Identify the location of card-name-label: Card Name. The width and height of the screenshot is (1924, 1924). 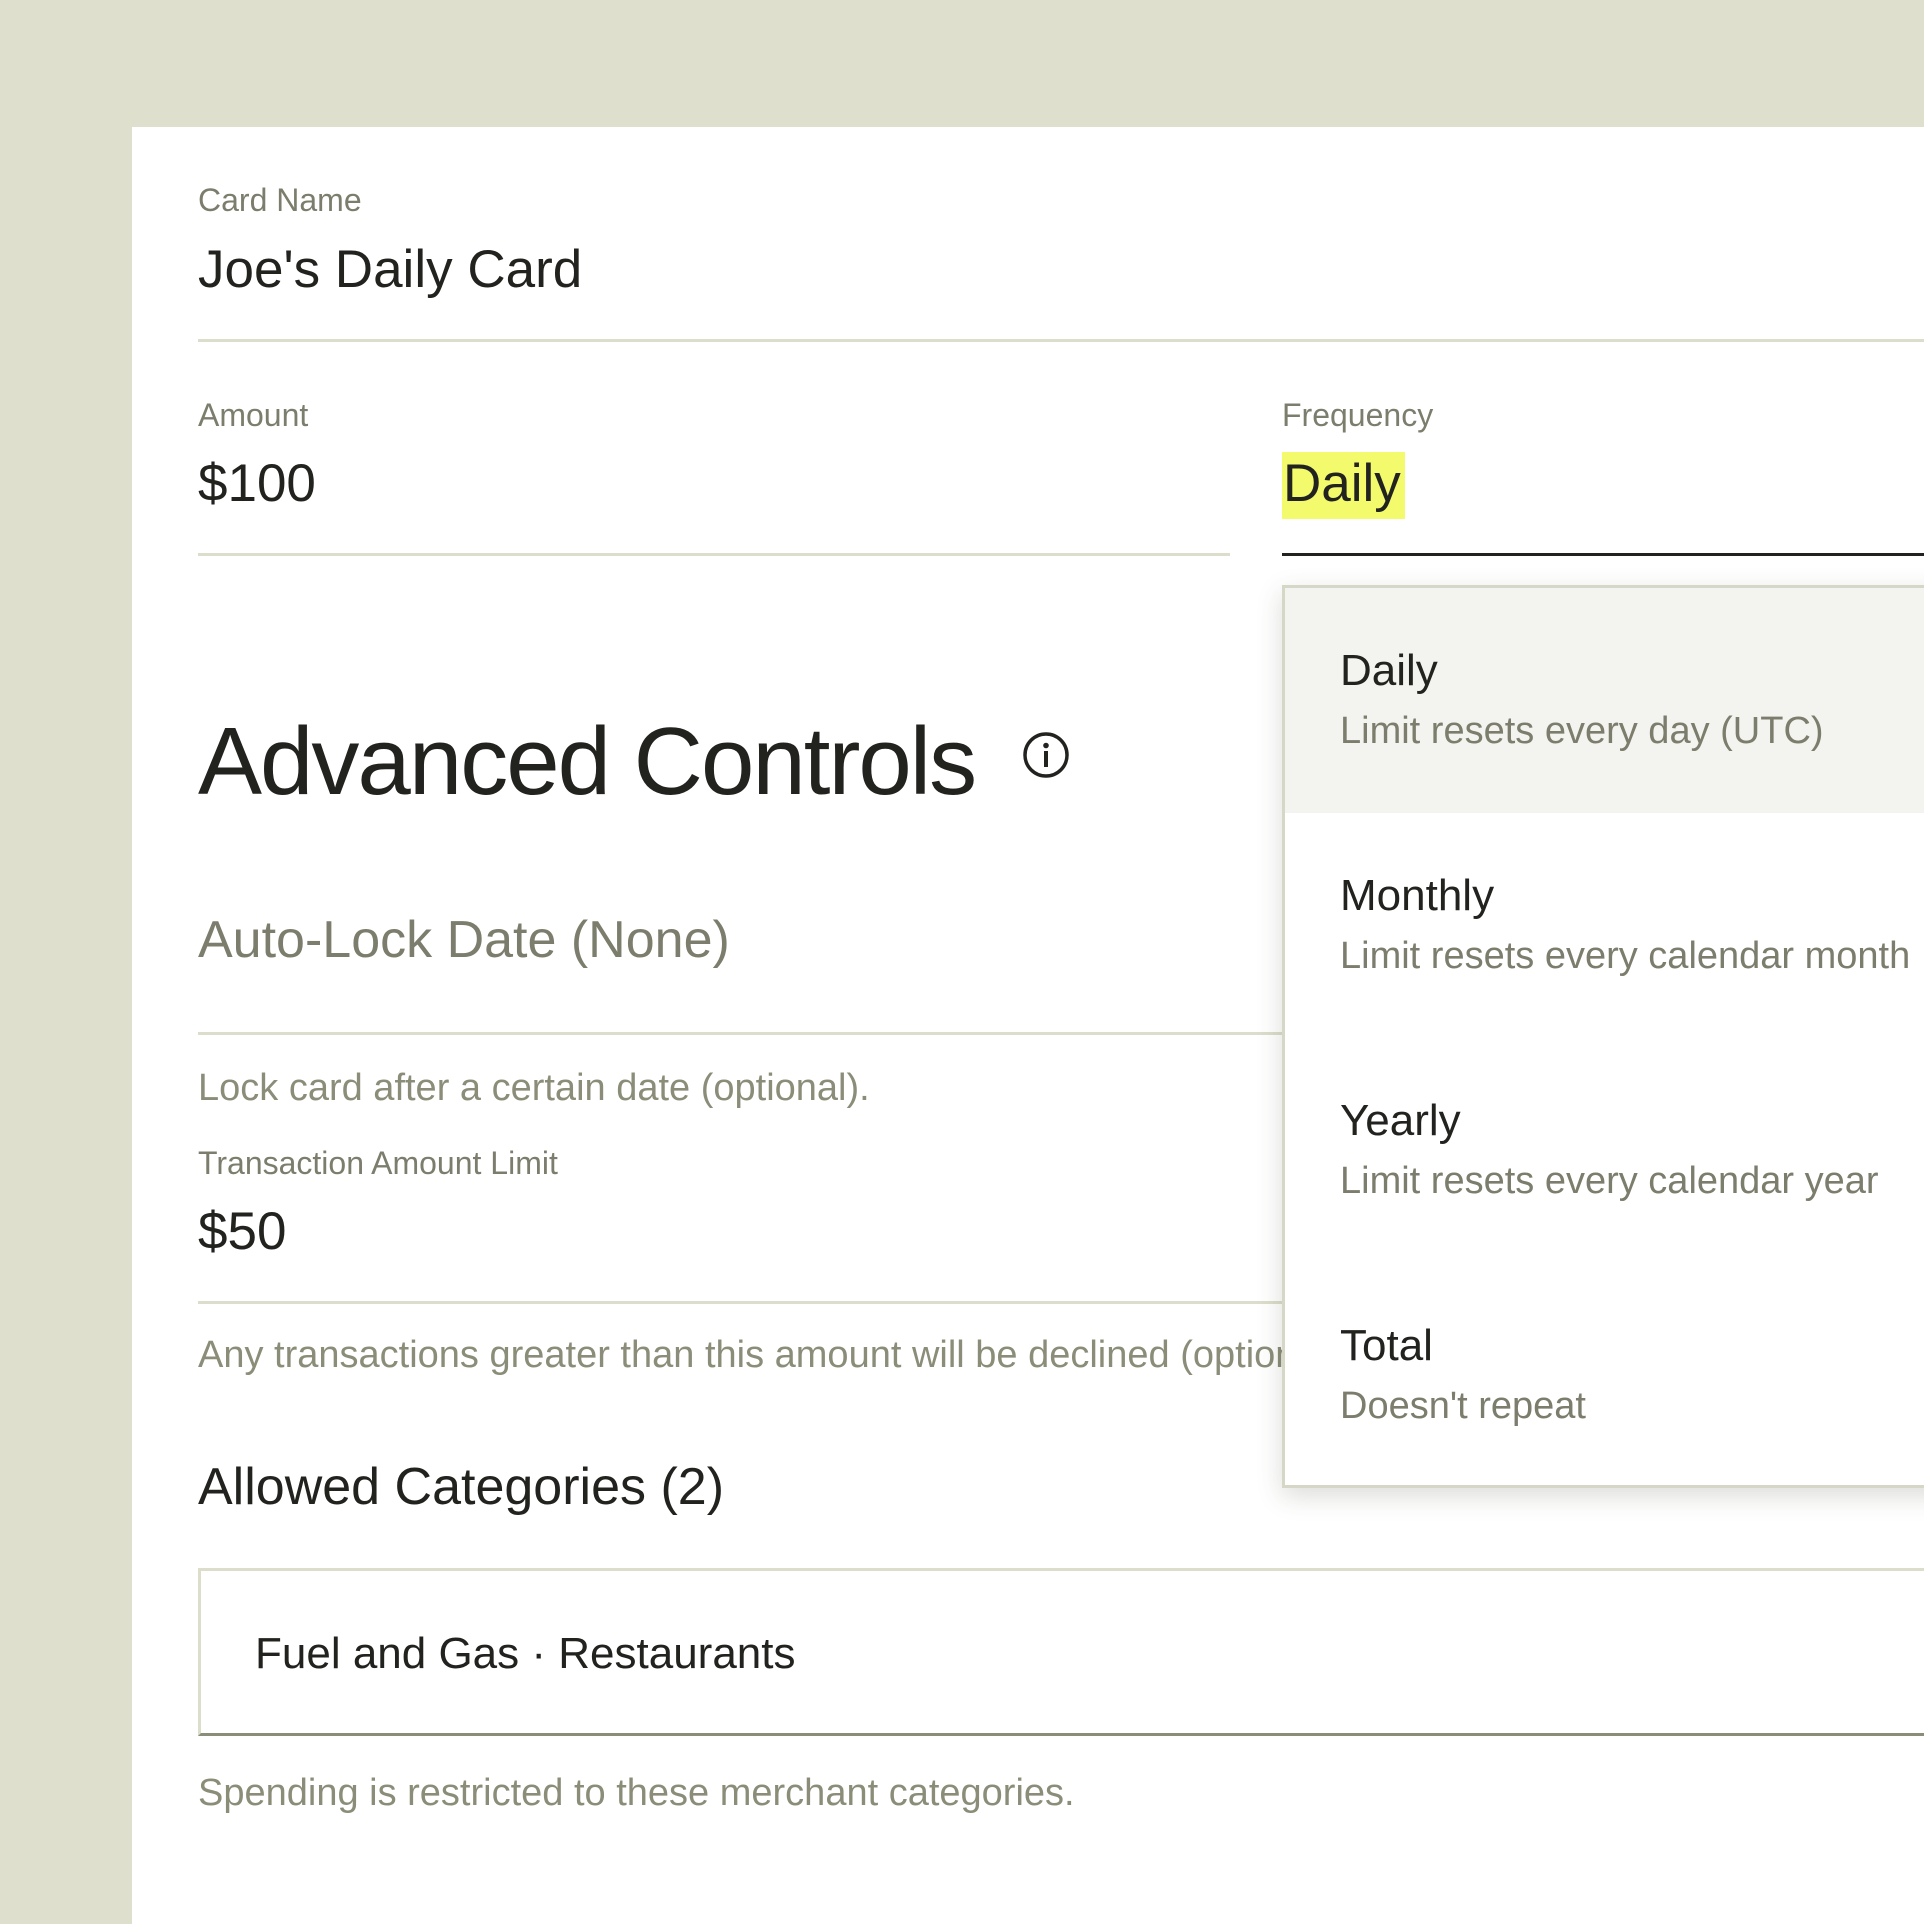
(280, 200).